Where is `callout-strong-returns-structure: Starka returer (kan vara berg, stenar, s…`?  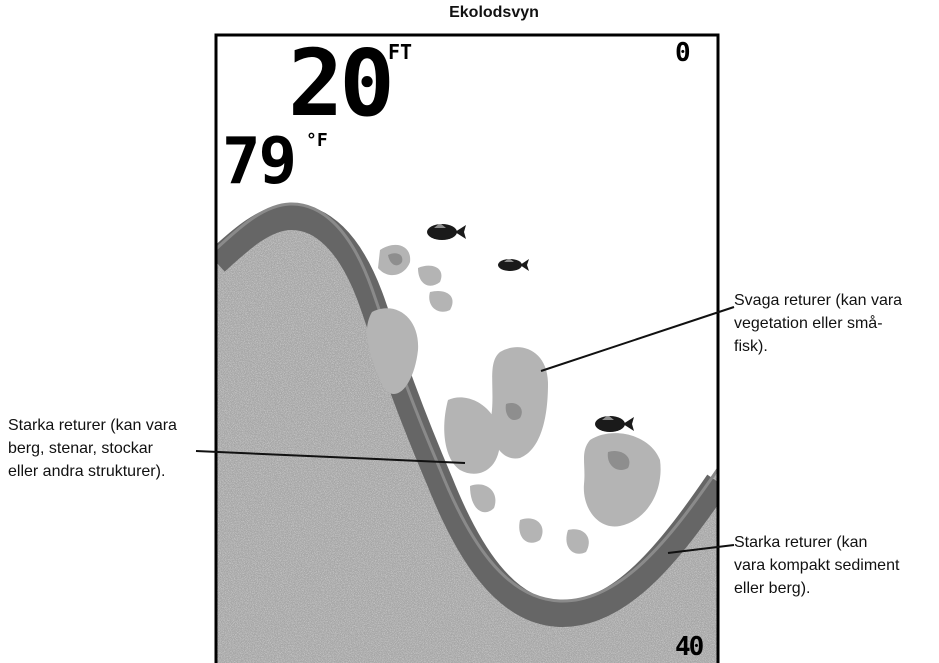 callout-strong-returns-structure: Starka returer (kan vara berg, stenar, s… is located at coordinates (92, 448).